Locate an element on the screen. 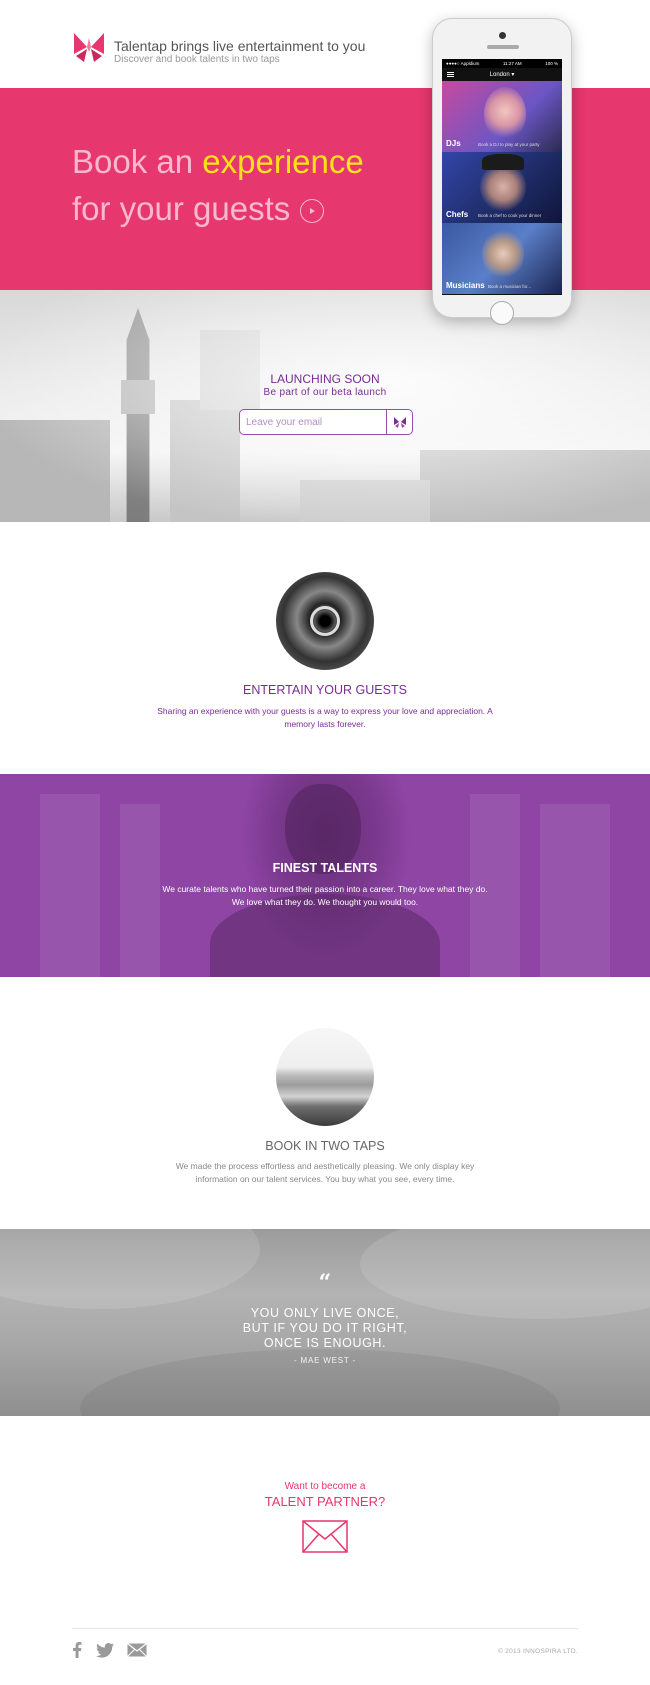  facebook-link is located at coordinates (77, 1650).